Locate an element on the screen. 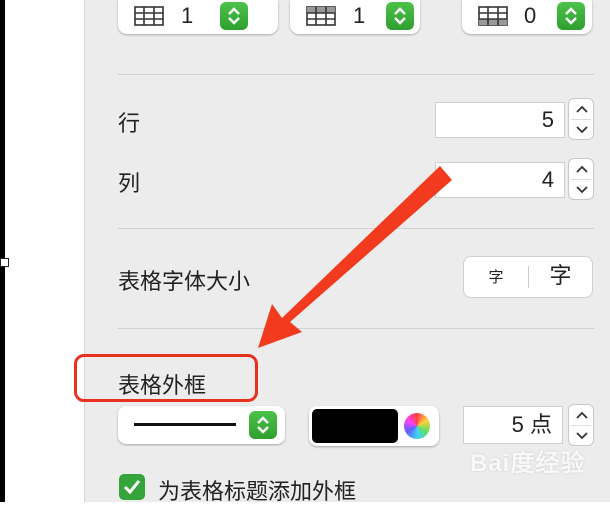 The width and height of the screenshot is (610, 506). watermark: Bai度经验 is located at coordinates (528, 463).